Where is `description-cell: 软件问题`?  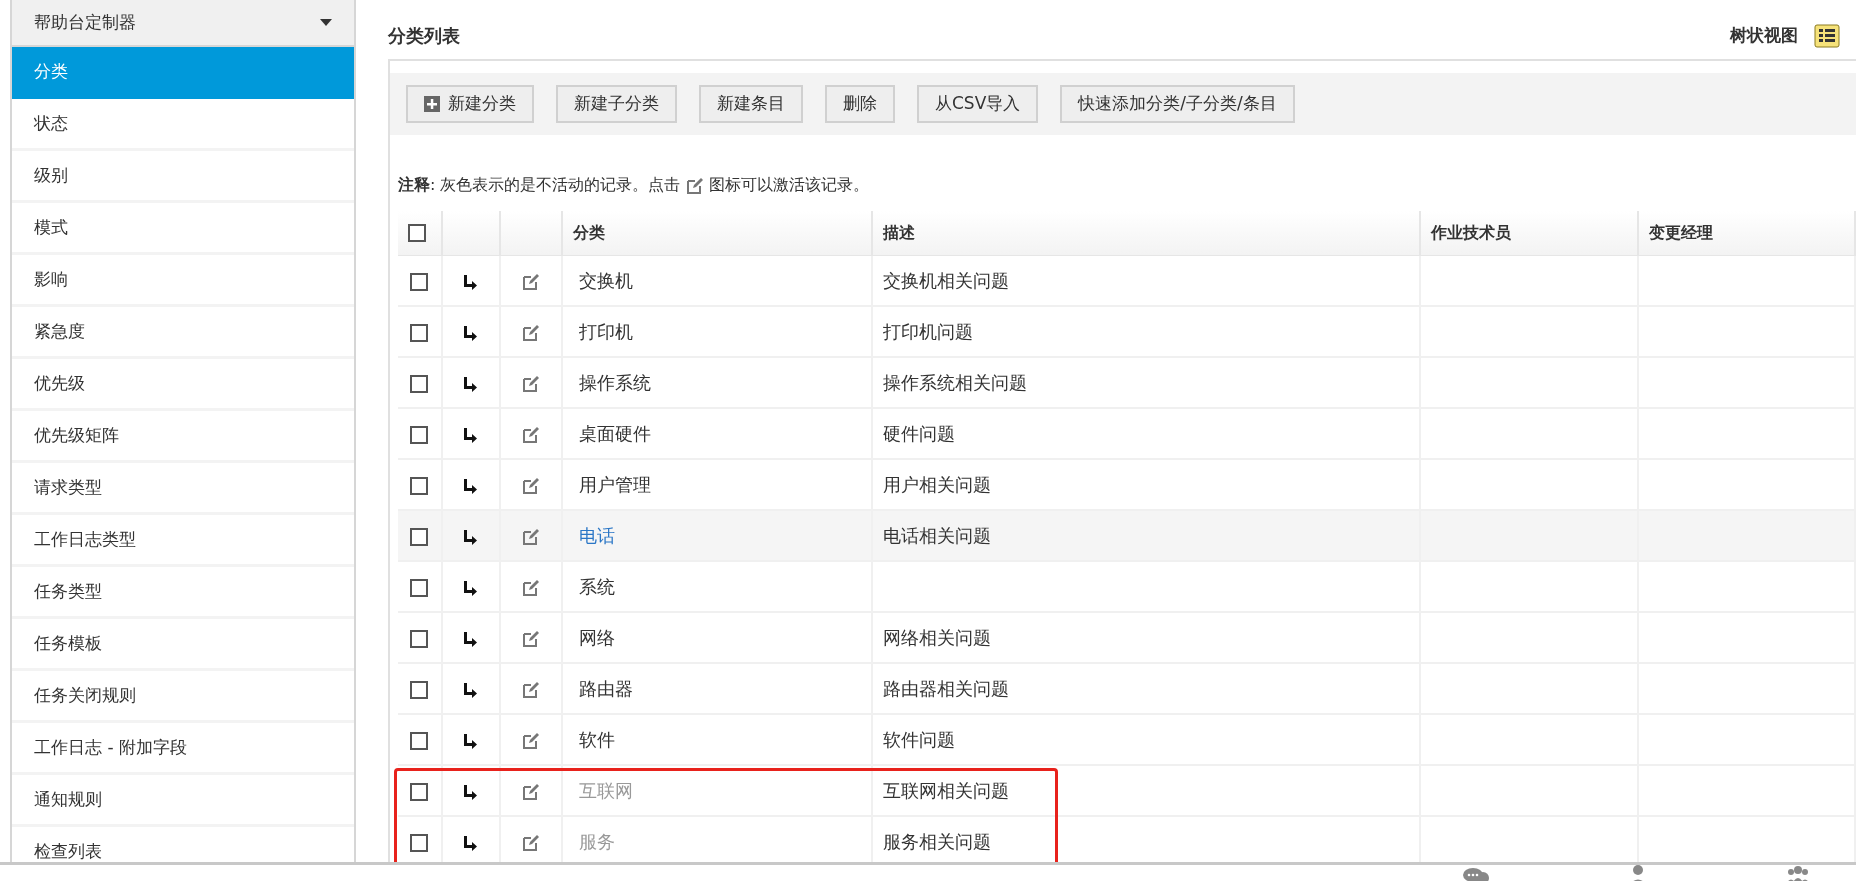
description-cell: 软件问题 is located at coordinates (919, 739).